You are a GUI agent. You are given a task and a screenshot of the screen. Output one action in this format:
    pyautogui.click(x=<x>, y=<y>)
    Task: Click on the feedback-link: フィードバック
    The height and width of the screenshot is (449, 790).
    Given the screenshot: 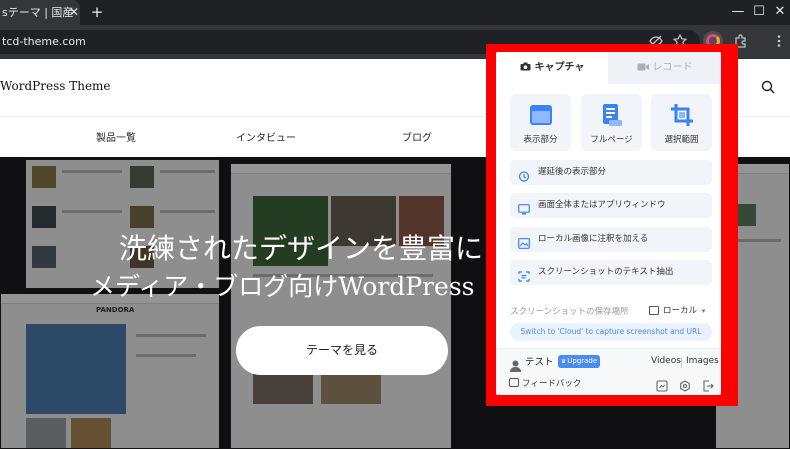 What is the action you would take?
    pyautogui.click(x=551, y=383)
    